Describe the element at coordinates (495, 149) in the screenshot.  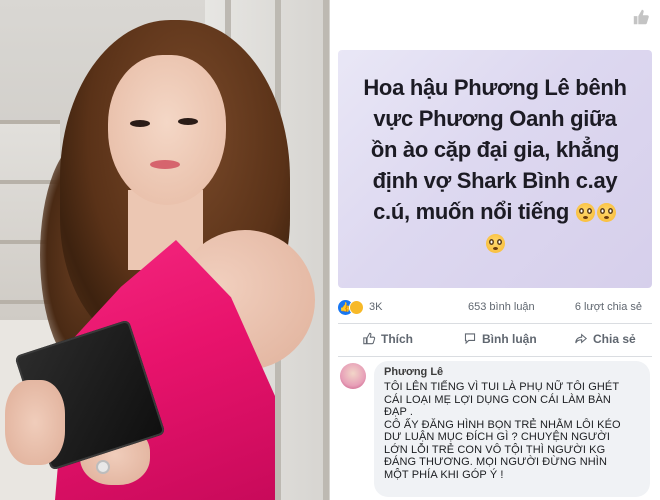
I see `headline-line: ồn ào cặp đại gia, khẳng` at that location.